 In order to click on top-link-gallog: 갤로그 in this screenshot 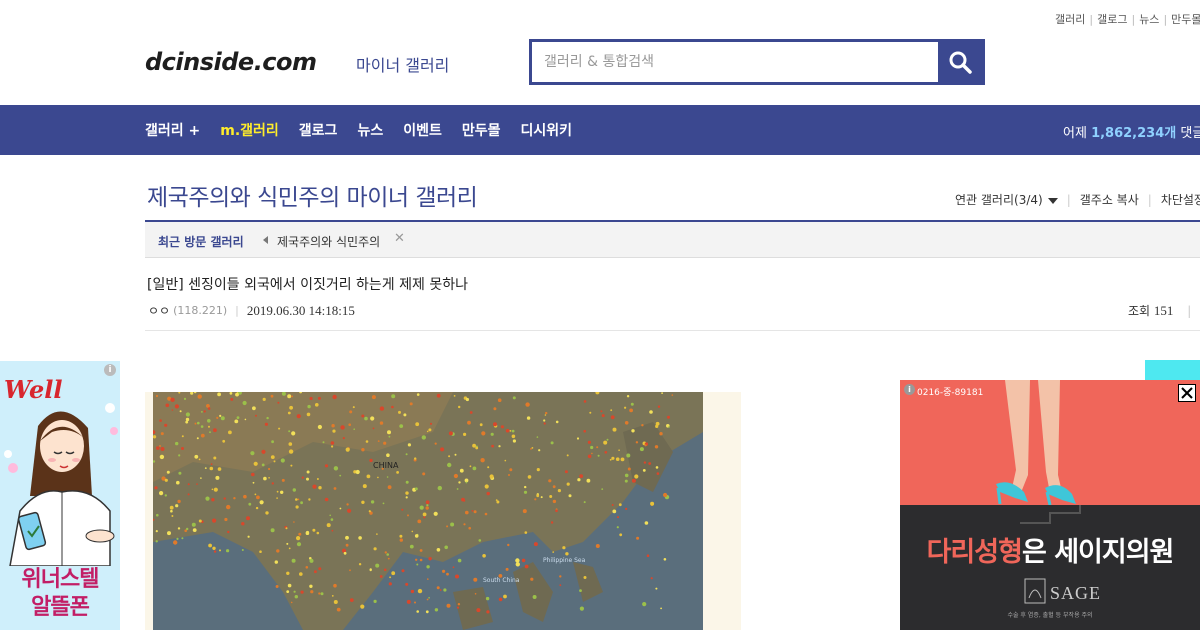, I will do `click(1112, 19)`.